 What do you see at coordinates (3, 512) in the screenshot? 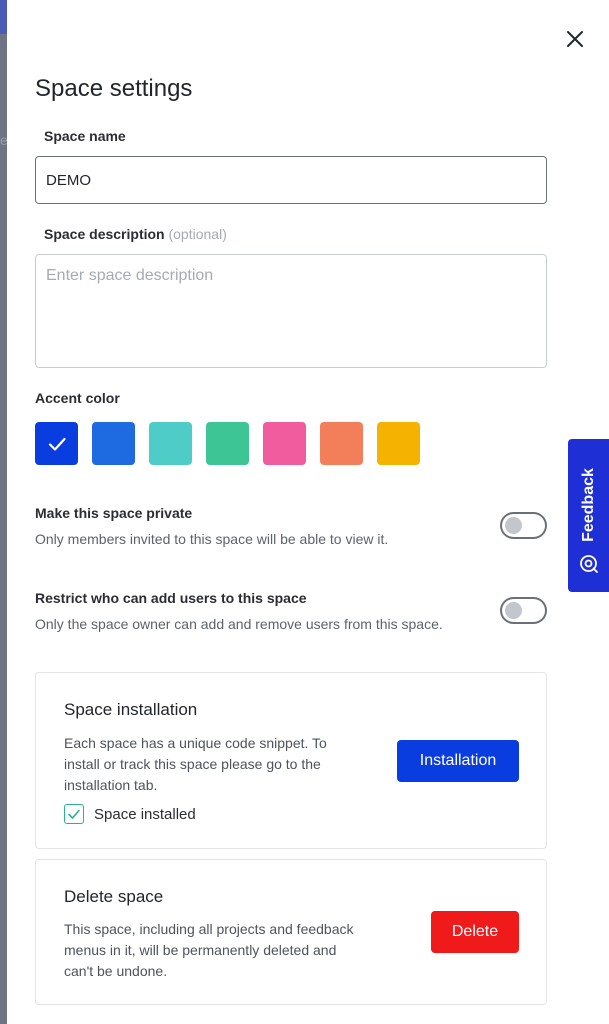
I see `backdrop-overlay` at bounding box center [3, 512].